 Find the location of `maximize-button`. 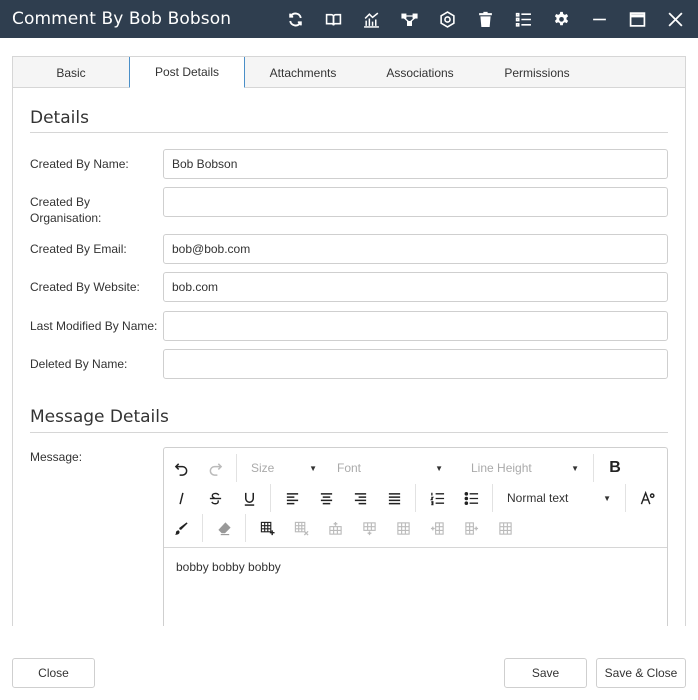

maximize-button is located at coordinates (637, 19).